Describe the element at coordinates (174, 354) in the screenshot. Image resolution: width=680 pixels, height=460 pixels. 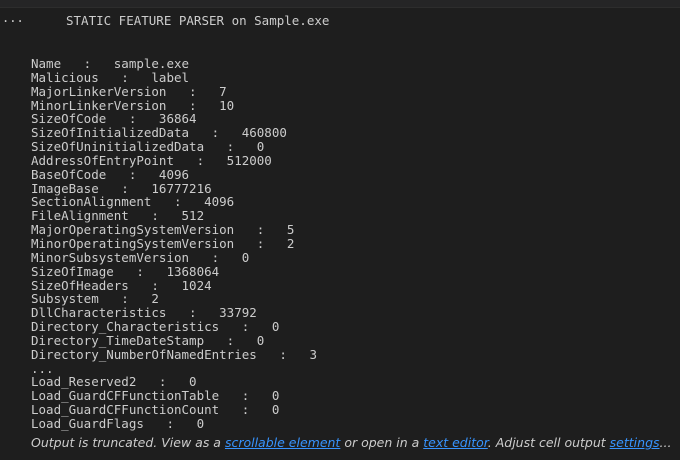
I see `output-line: Directory_NumberOfNamedEntries : 3` at that location.